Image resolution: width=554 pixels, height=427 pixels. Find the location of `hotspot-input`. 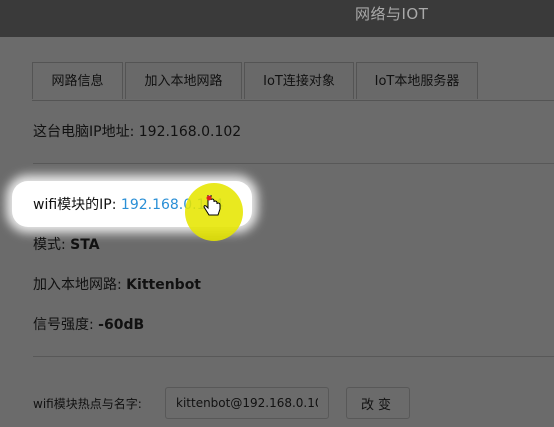

hotspot-input is located at coordinates (247, 403).